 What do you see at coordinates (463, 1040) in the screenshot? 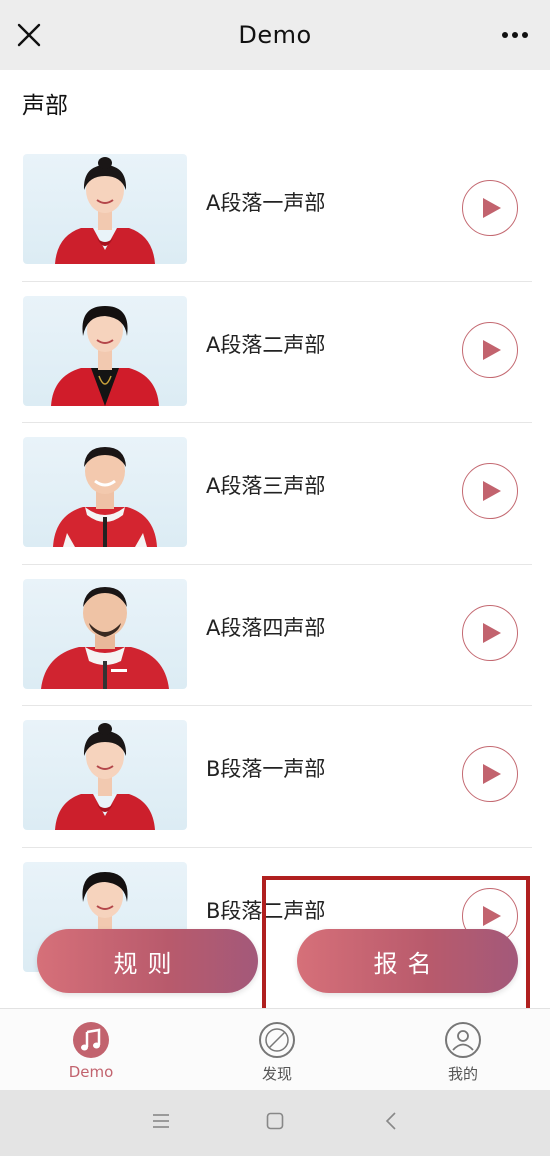
I see `profile-icon` at bounding box center [463, 1040].